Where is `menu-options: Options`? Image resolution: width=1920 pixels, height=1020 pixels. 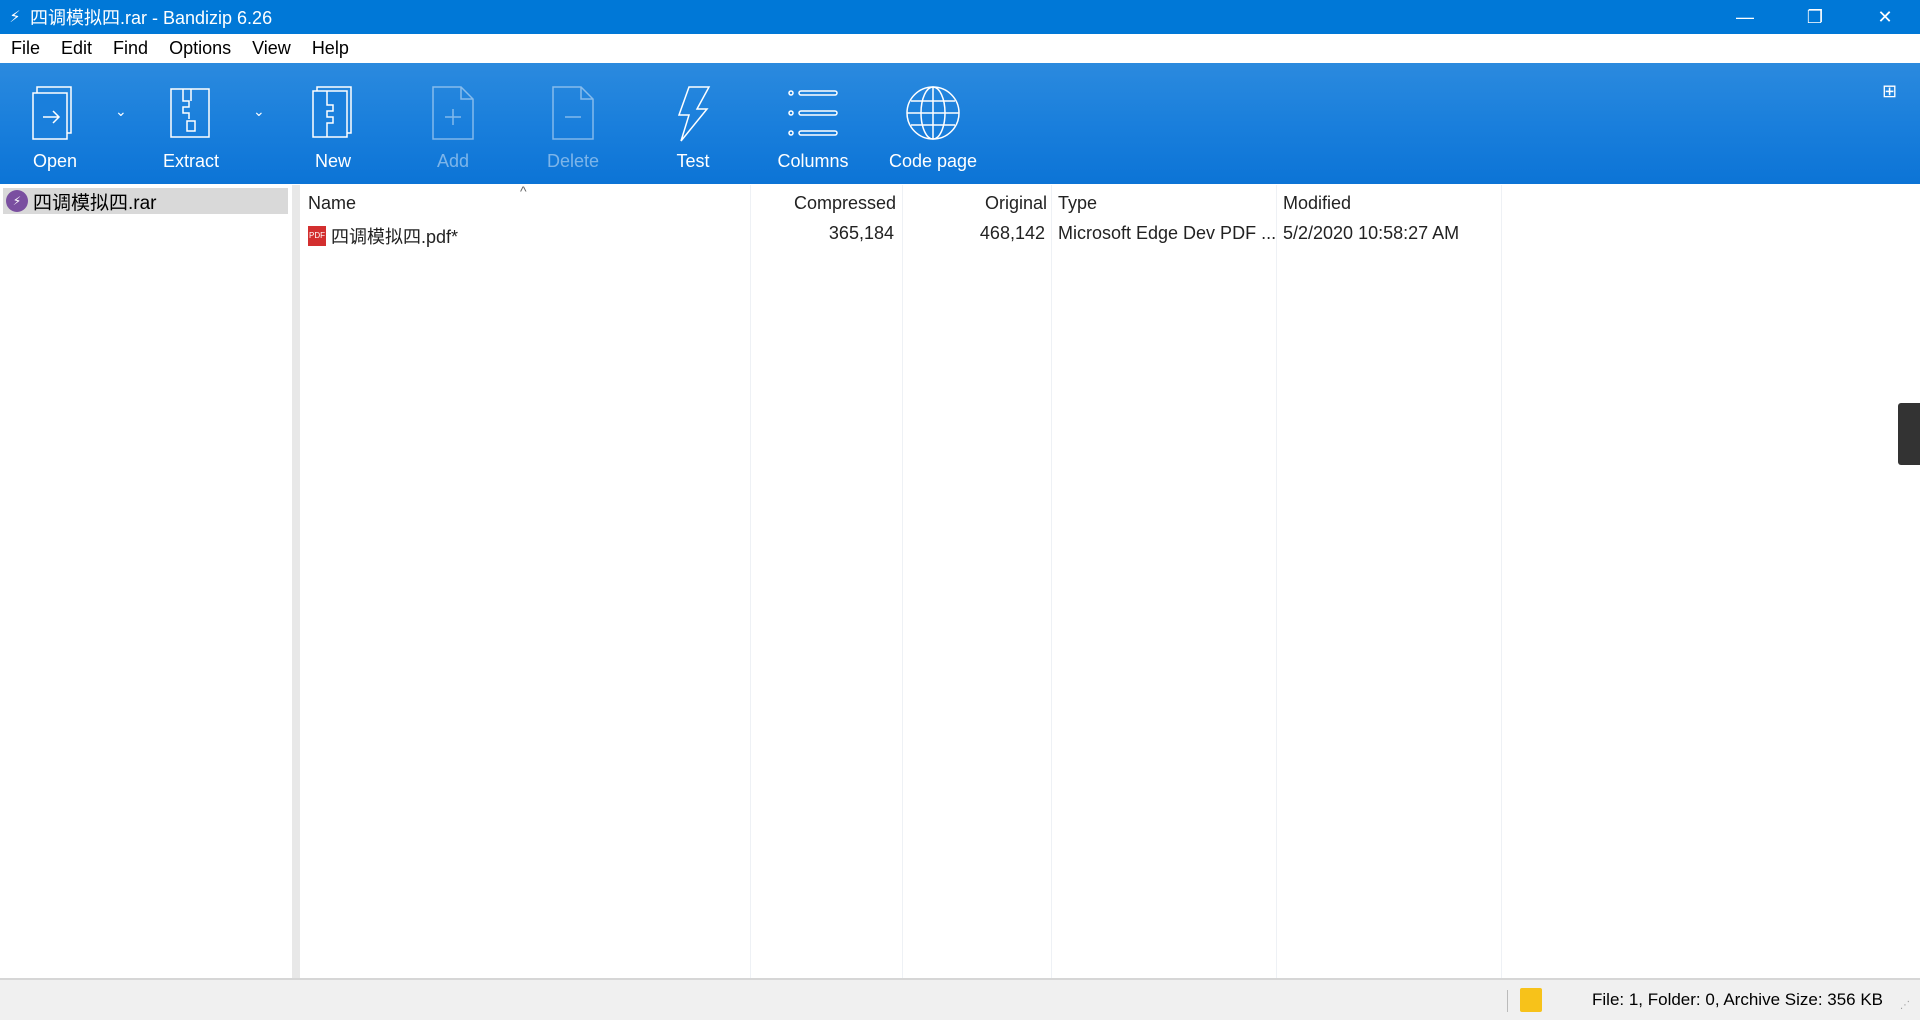 menu-options: Options is located at coordinates (200, 48).